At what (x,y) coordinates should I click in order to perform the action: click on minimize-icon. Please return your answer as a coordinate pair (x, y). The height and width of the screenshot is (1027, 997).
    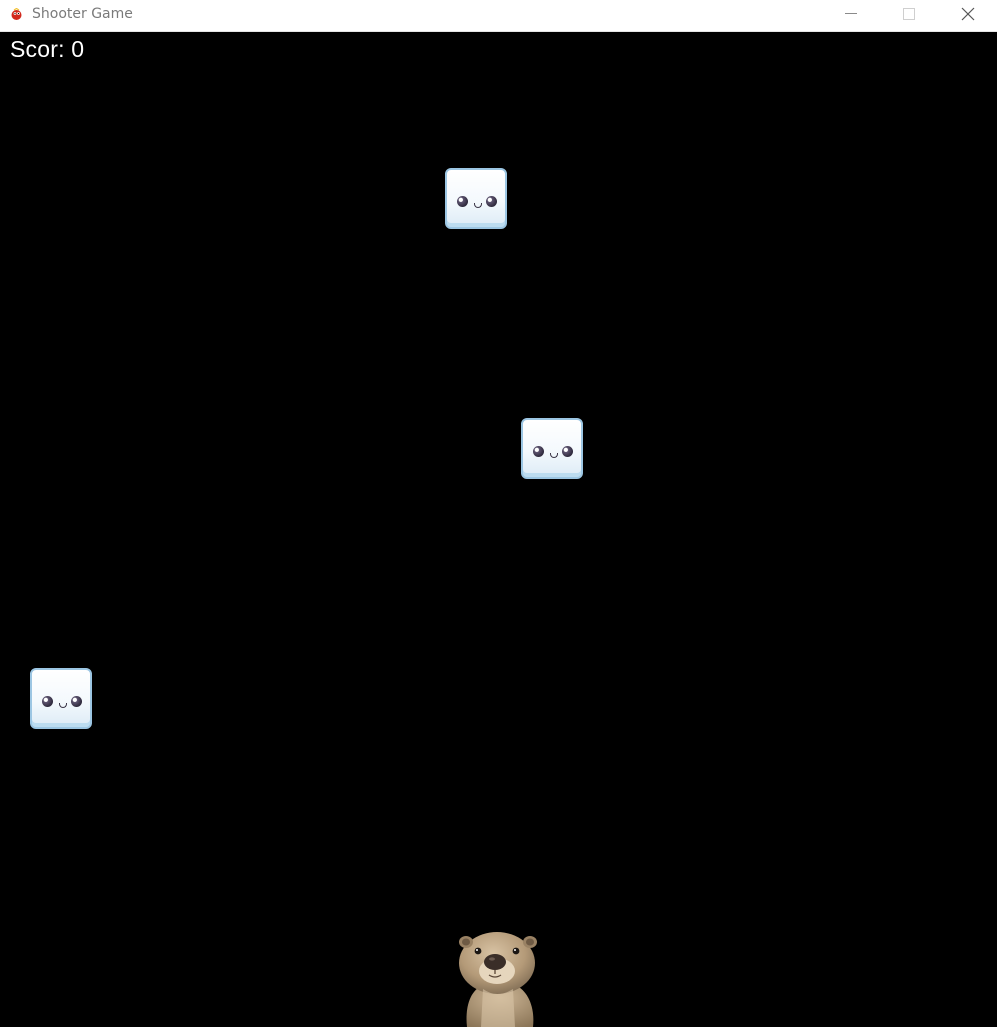
    Looking at the image, I should click on (851, 13).